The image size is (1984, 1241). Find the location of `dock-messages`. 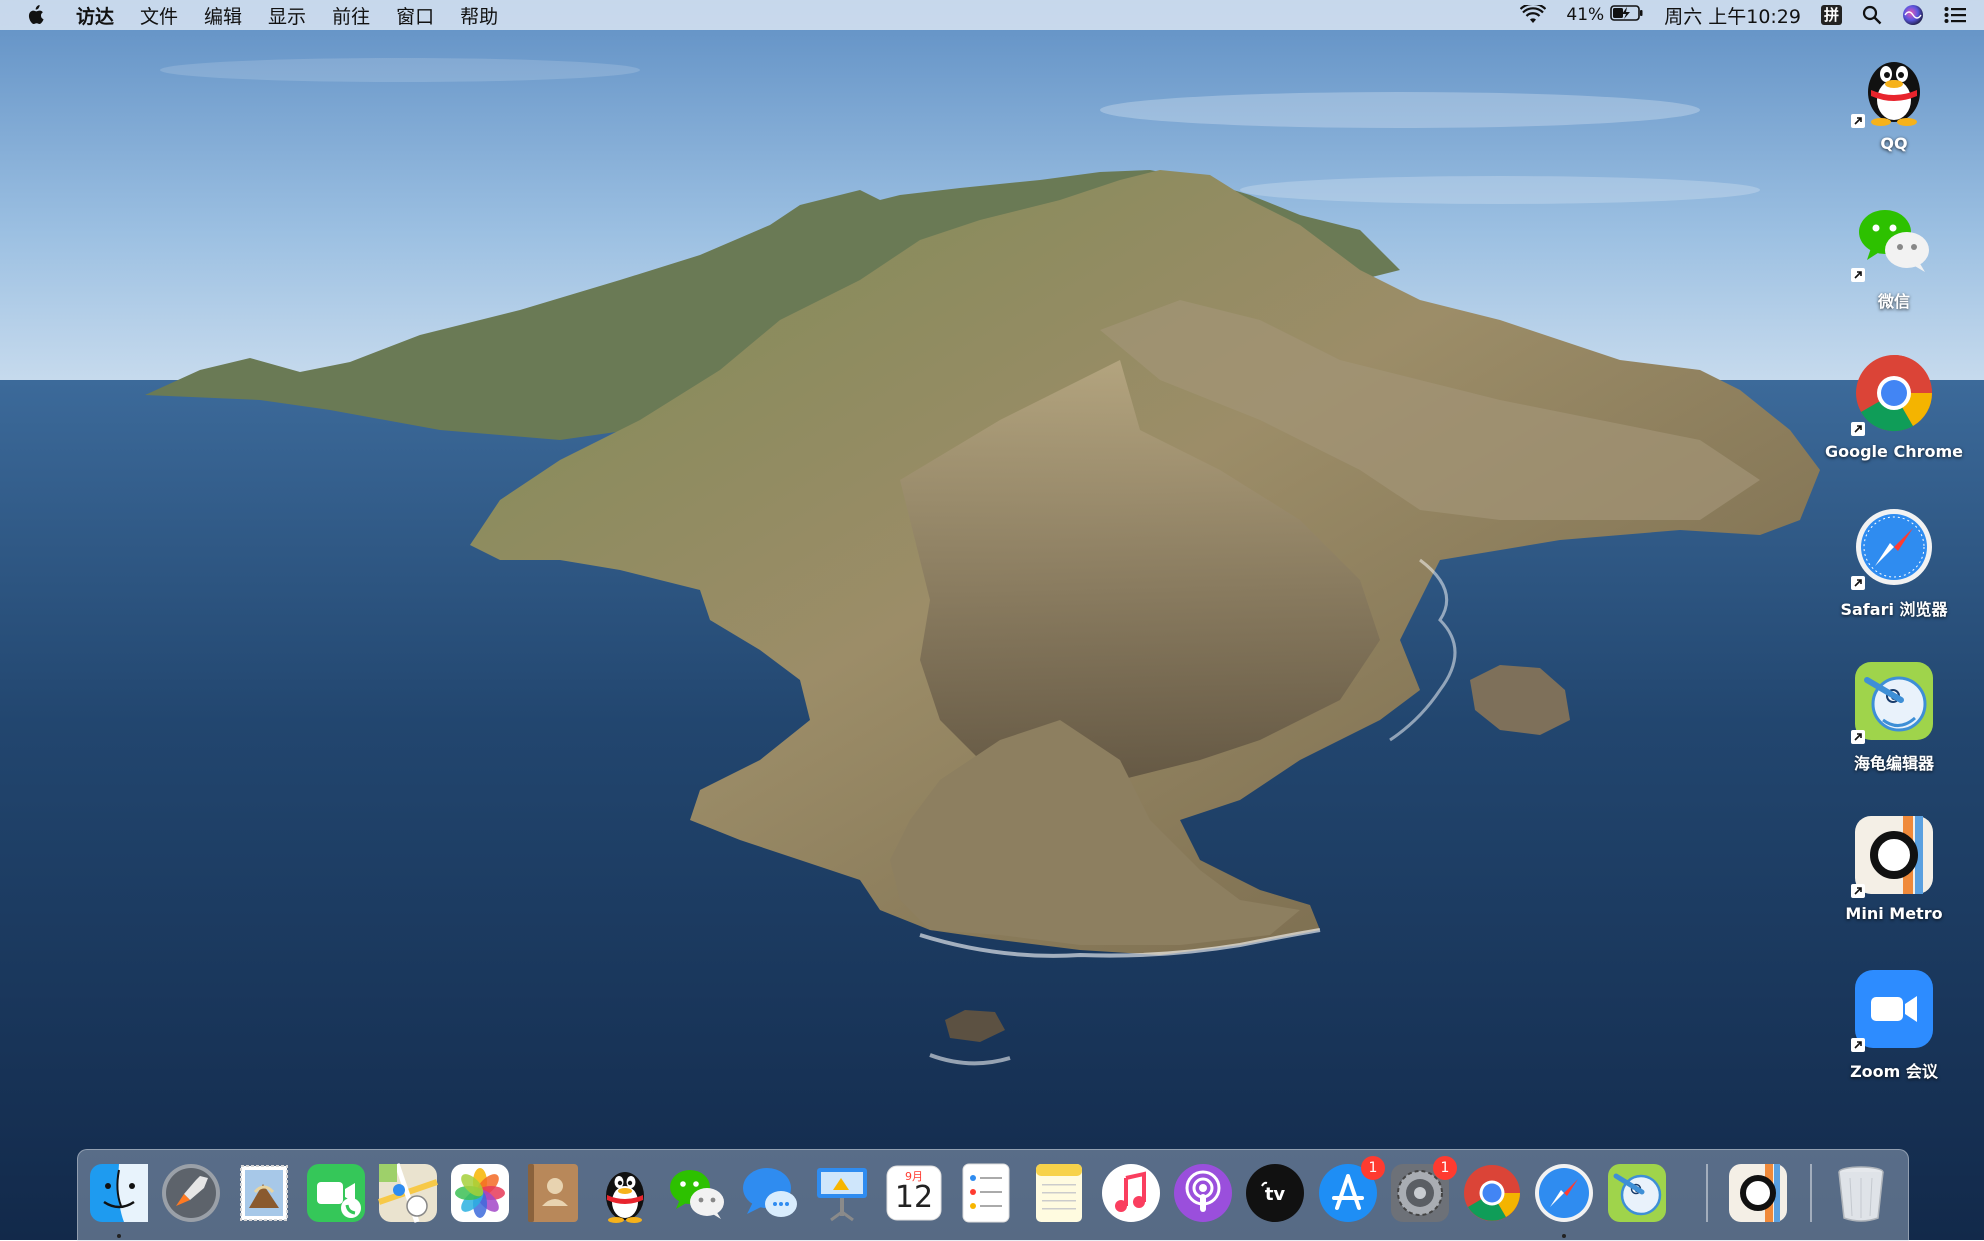

dock-messages is located at coordinates (770, 1193).